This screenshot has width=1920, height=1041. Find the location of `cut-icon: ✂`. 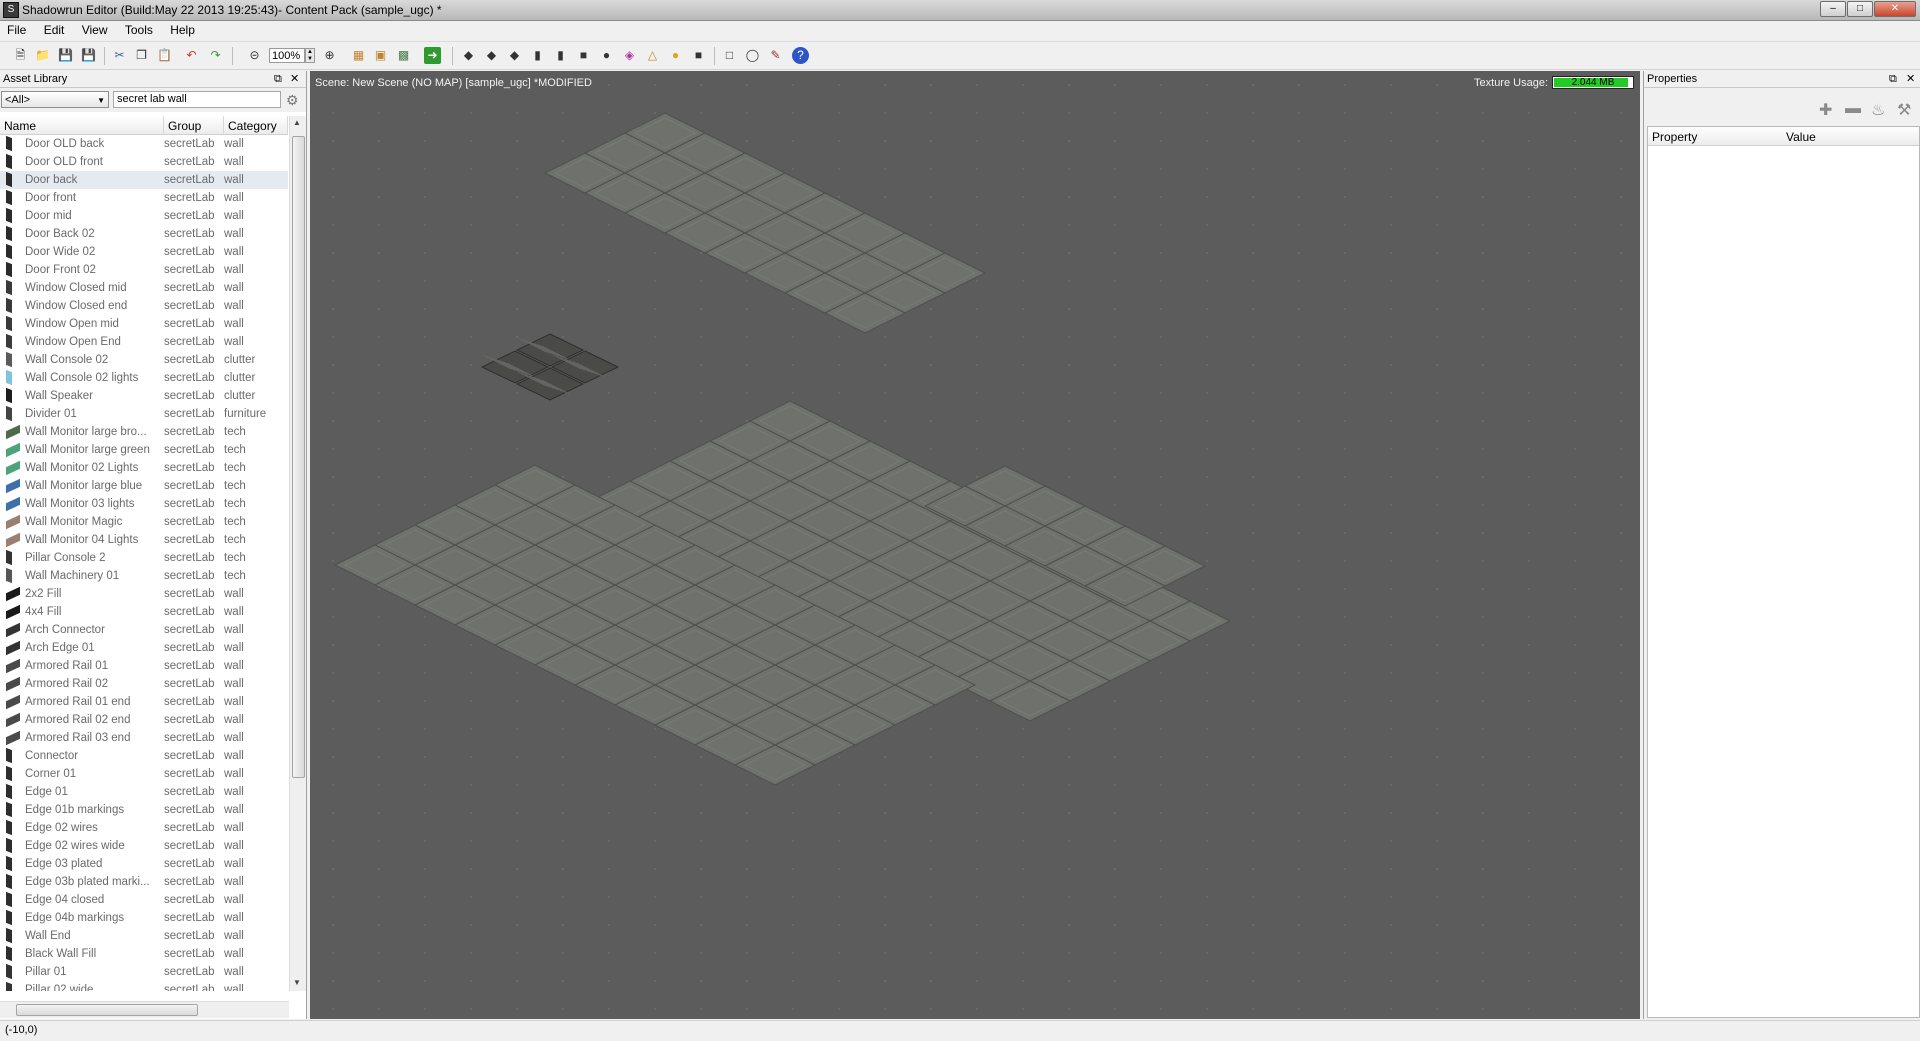

cut-icon: ✂ is located at coordinates (119, 55).